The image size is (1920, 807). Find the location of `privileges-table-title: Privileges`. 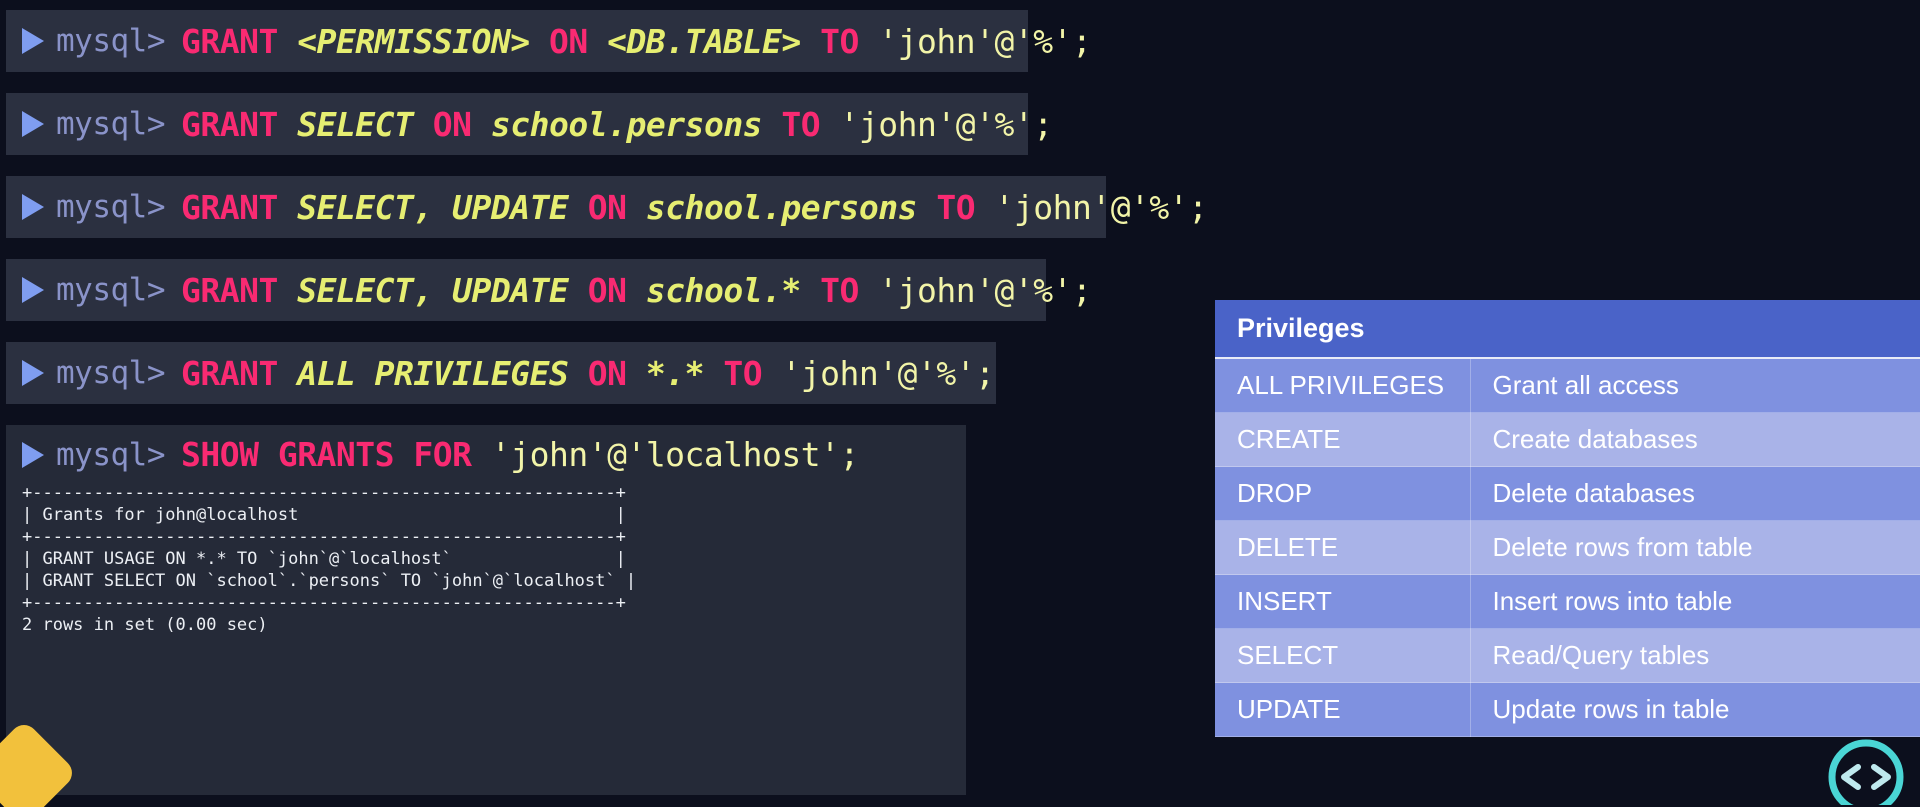

privileges-table-title: Privileges is located at coordinates (1567, 329).